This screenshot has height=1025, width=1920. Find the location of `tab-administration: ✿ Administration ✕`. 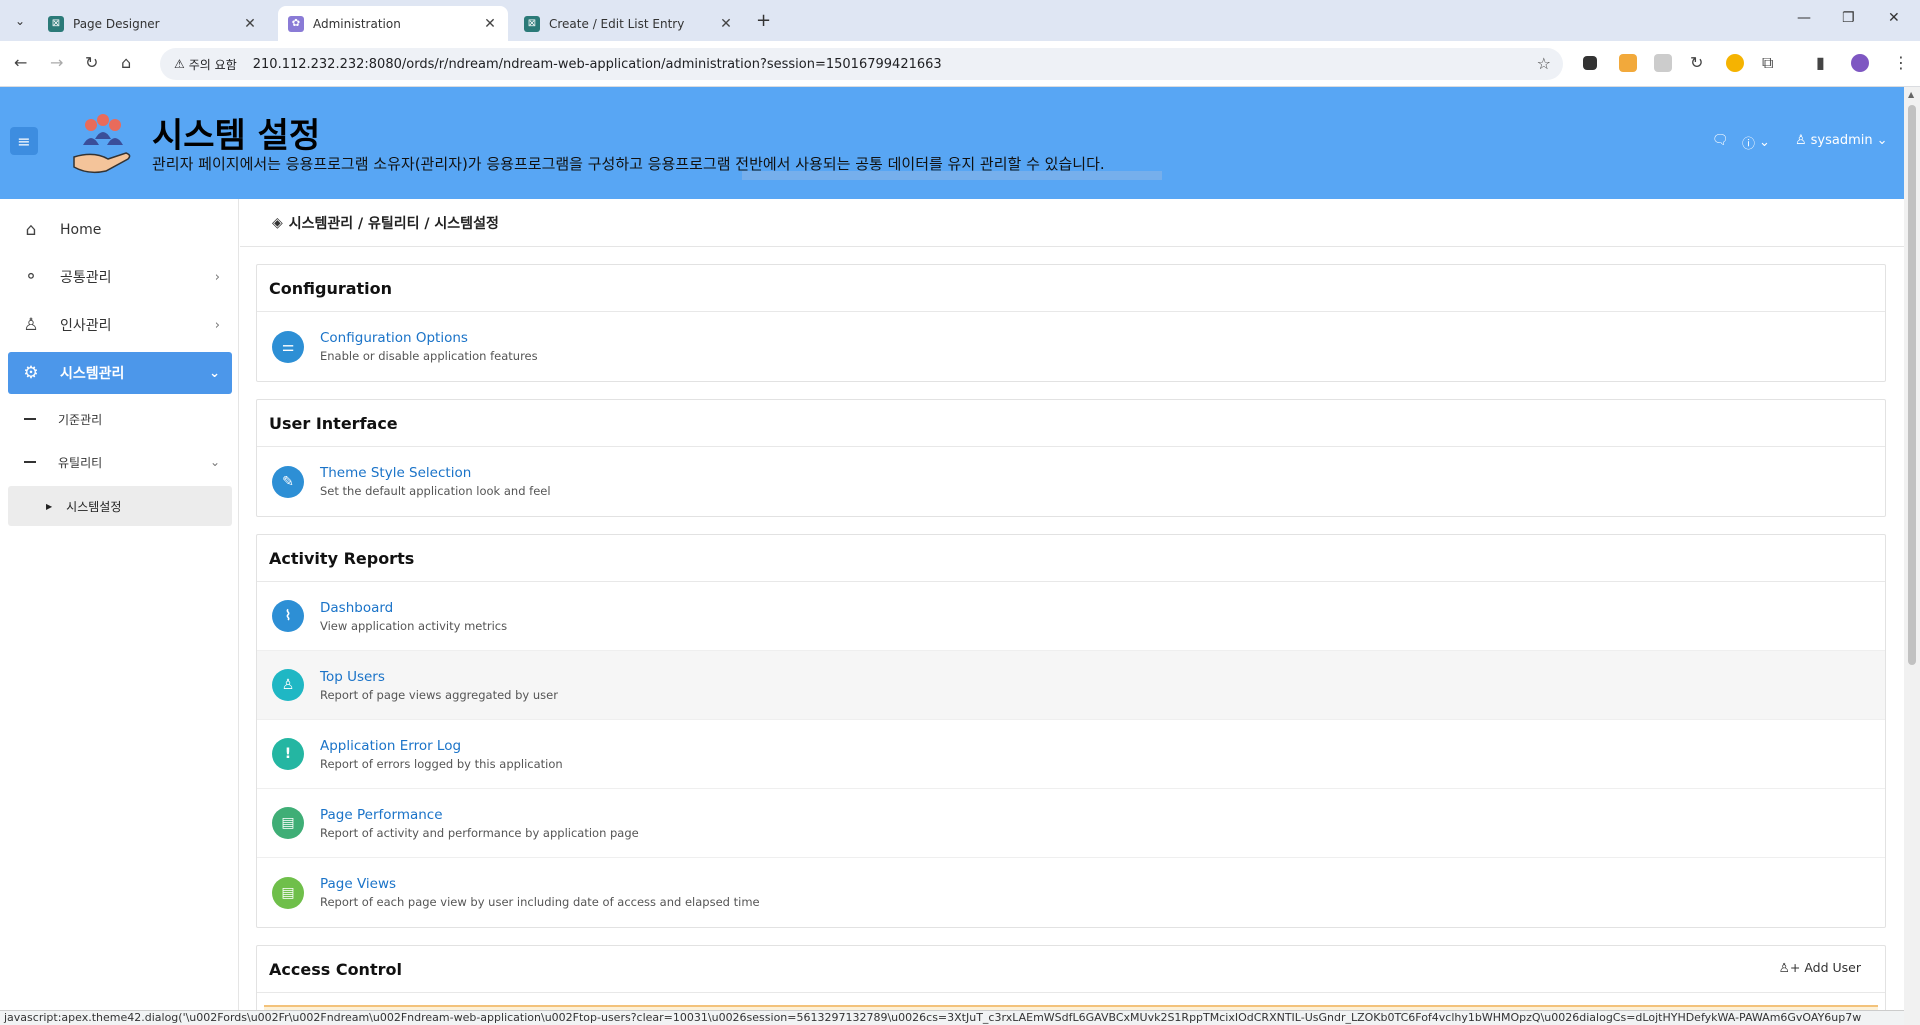

tab-administration: ✿ Administration ✕ is located at coordinates (393, 23).